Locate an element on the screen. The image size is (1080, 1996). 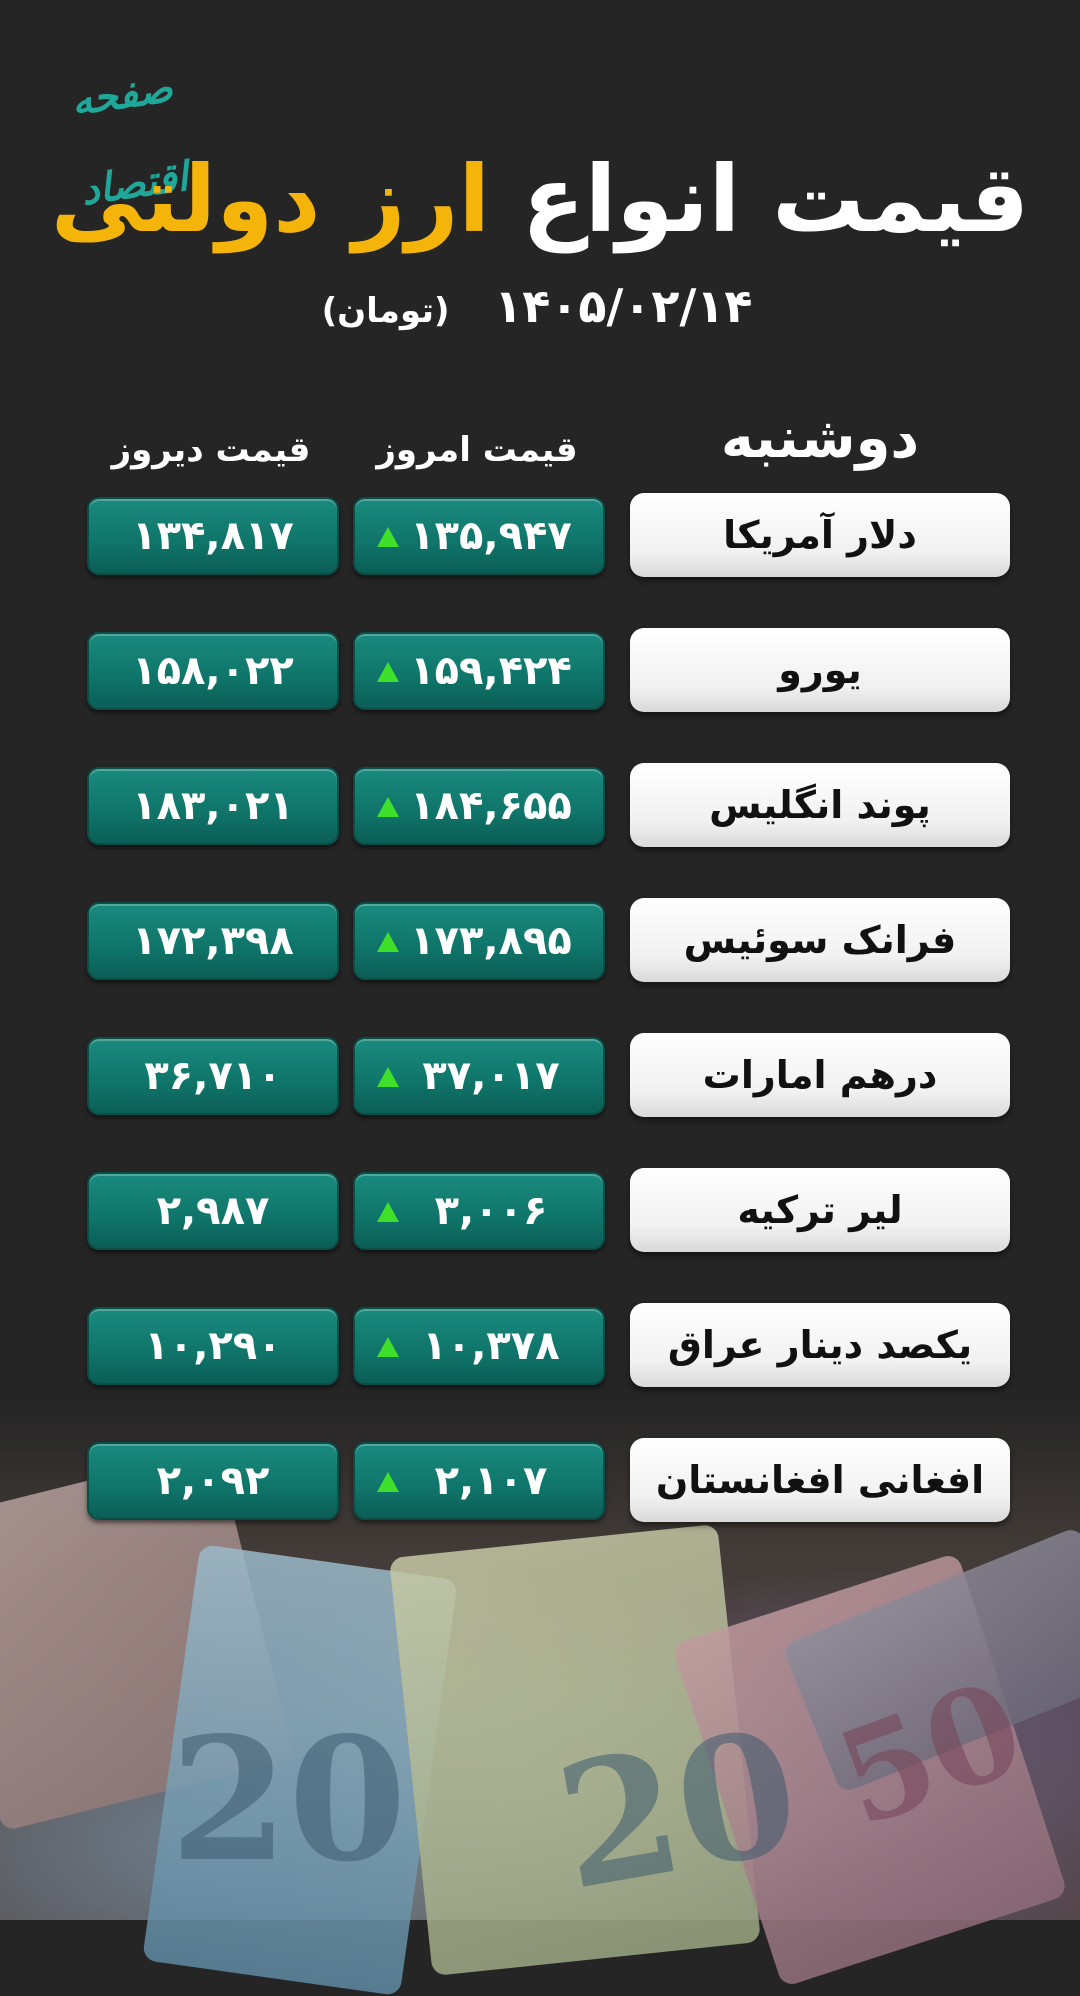
title-highlight: ارز دولتی is located at coordinates (270, 199).